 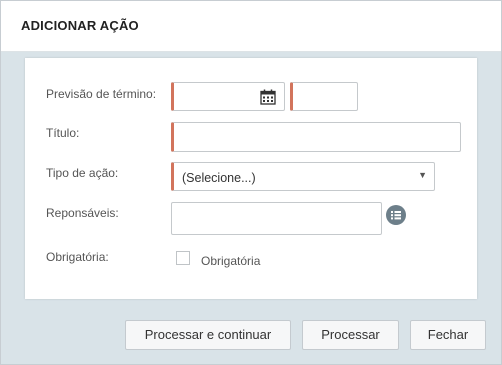 I want to click on responsaveis-label: Reponsáveis:, so click(x=82, y=213).